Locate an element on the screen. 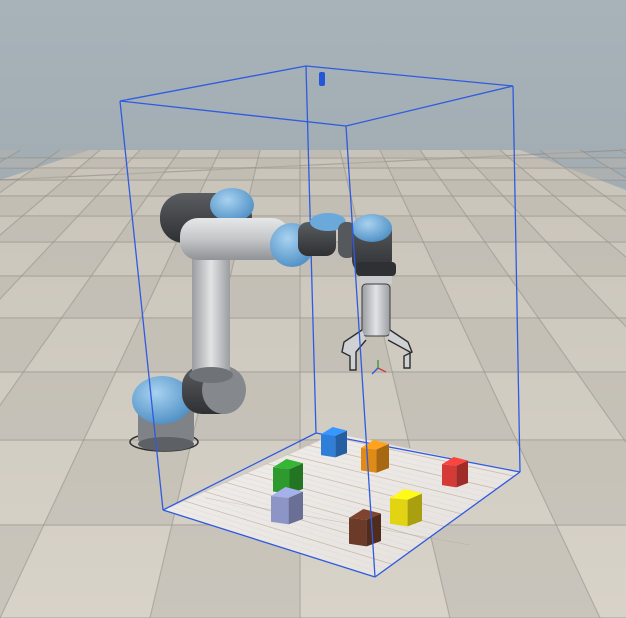 The height and width of the screenshot is (618, 626). camera-marker-icon is located at coordinates (322, 79).